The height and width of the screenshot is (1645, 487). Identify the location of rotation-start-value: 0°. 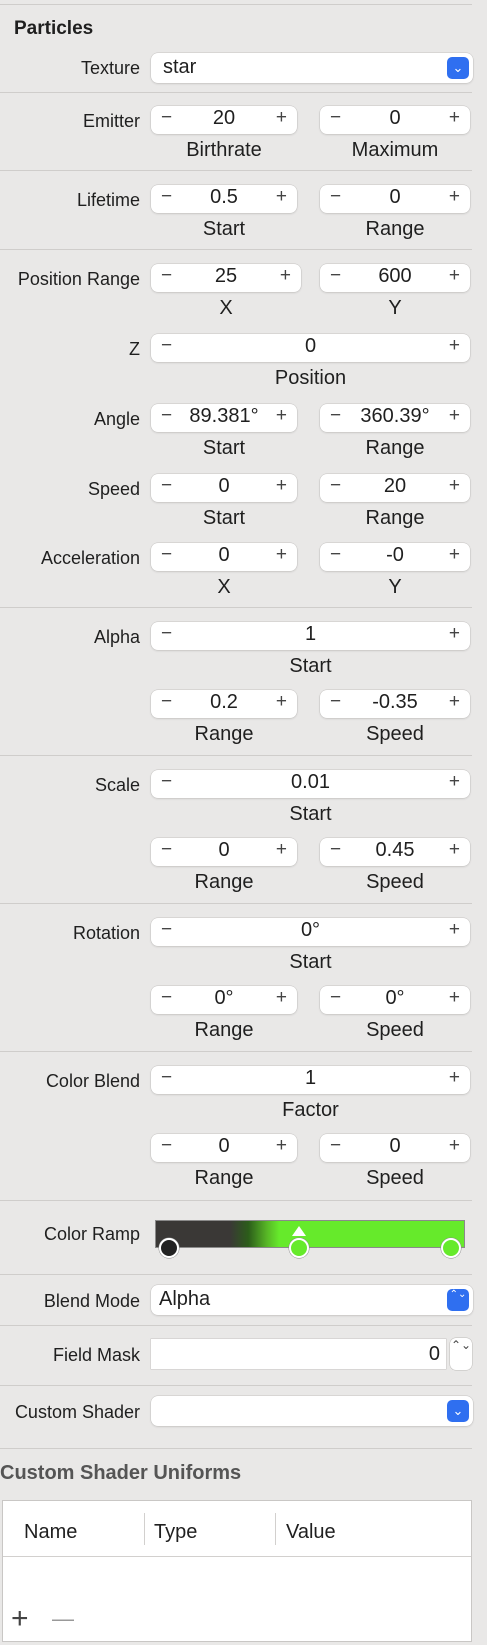
(310, 930).